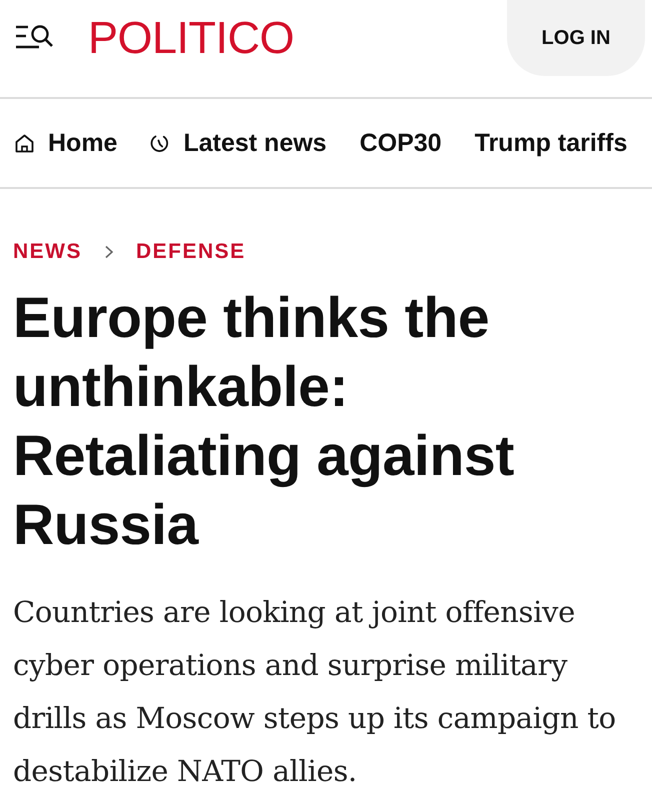 The width and height of the screenshot is (652, 800). What do you see at coordinates (191, 38) in the screenshot?
I see `site-logo: POLITICO` at bounding box center [191, 38].